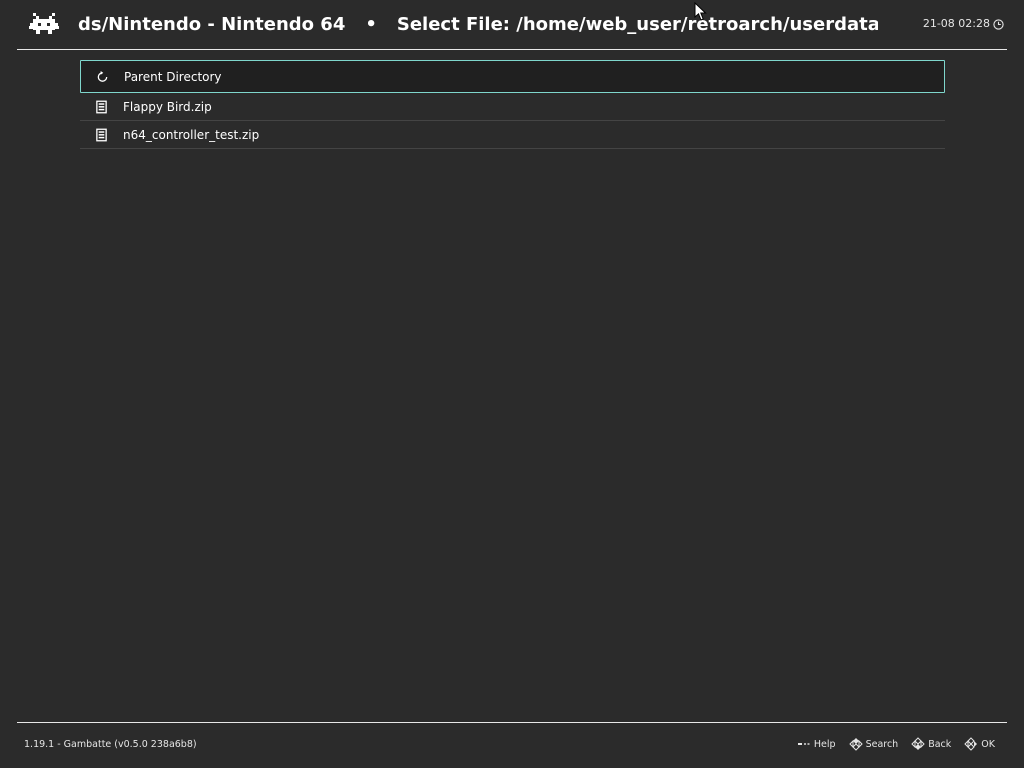 This screenshot has height=768, width=1024. I want to click on header-divider, so click(512, 49).